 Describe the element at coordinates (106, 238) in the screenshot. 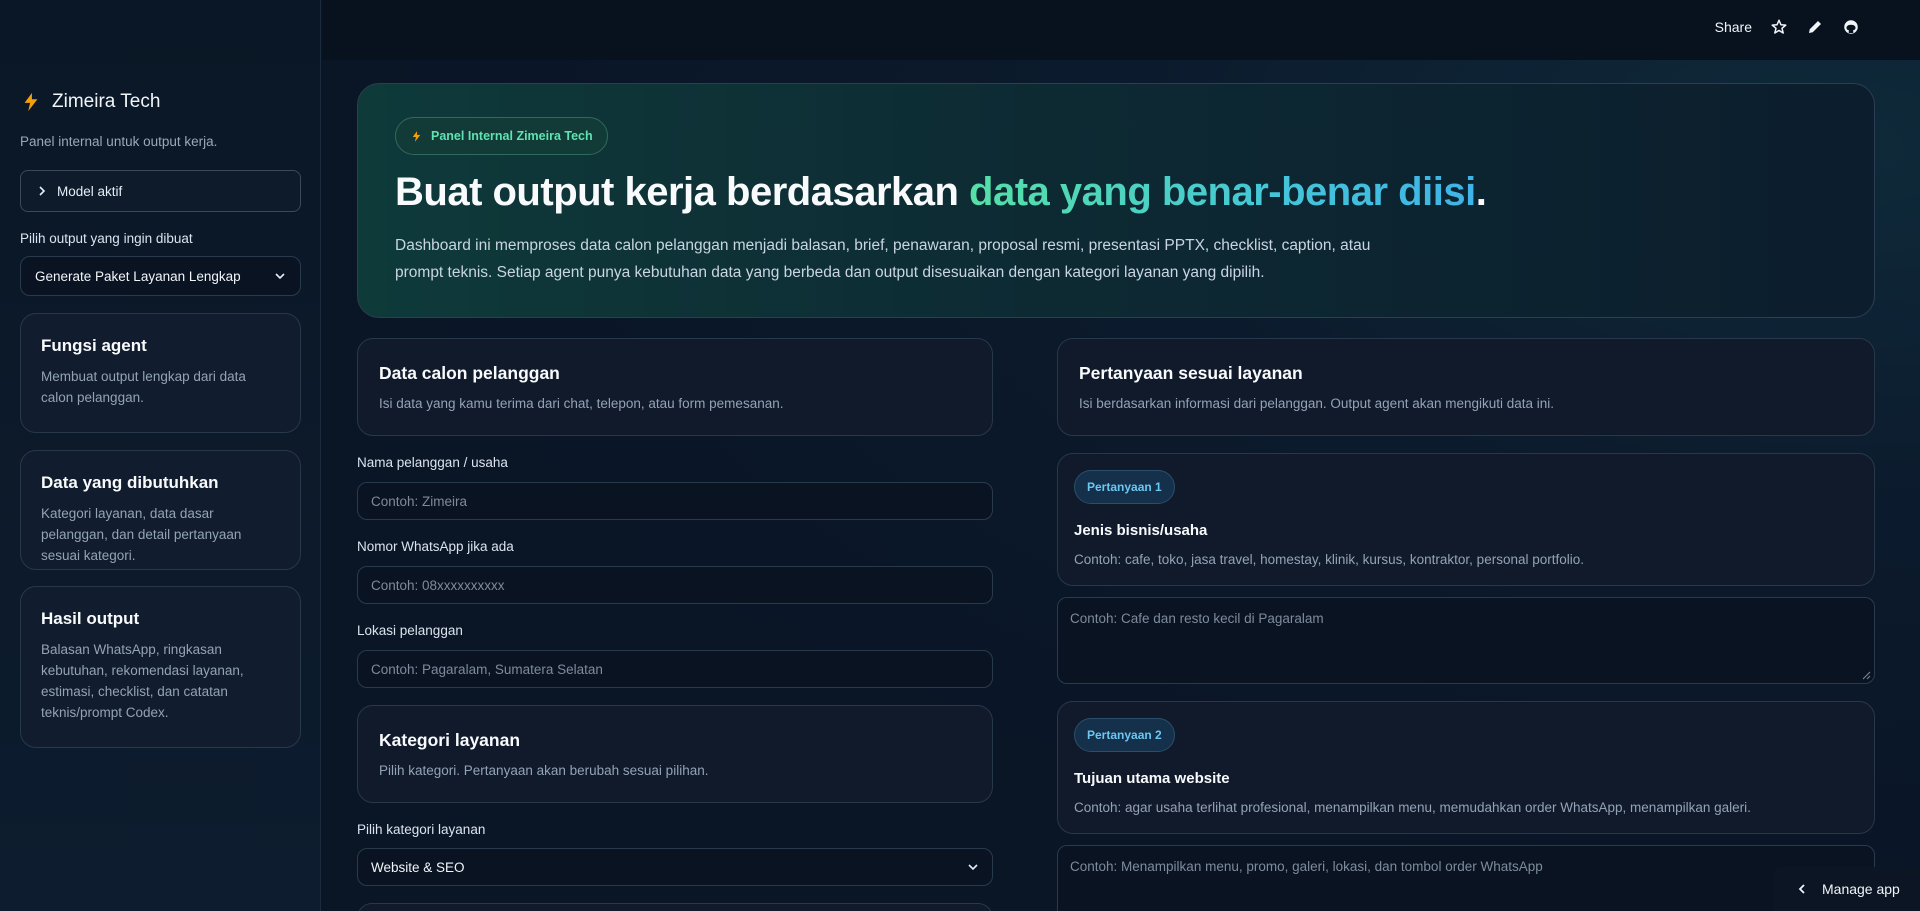

I see `output-select-label: Pilih output yang ingin dibuat` at that location.